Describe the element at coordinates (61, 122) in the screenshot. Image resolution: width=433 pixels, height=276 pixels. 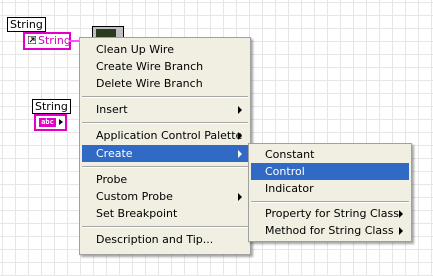
I see `terminal-arrow-icon` at that location.